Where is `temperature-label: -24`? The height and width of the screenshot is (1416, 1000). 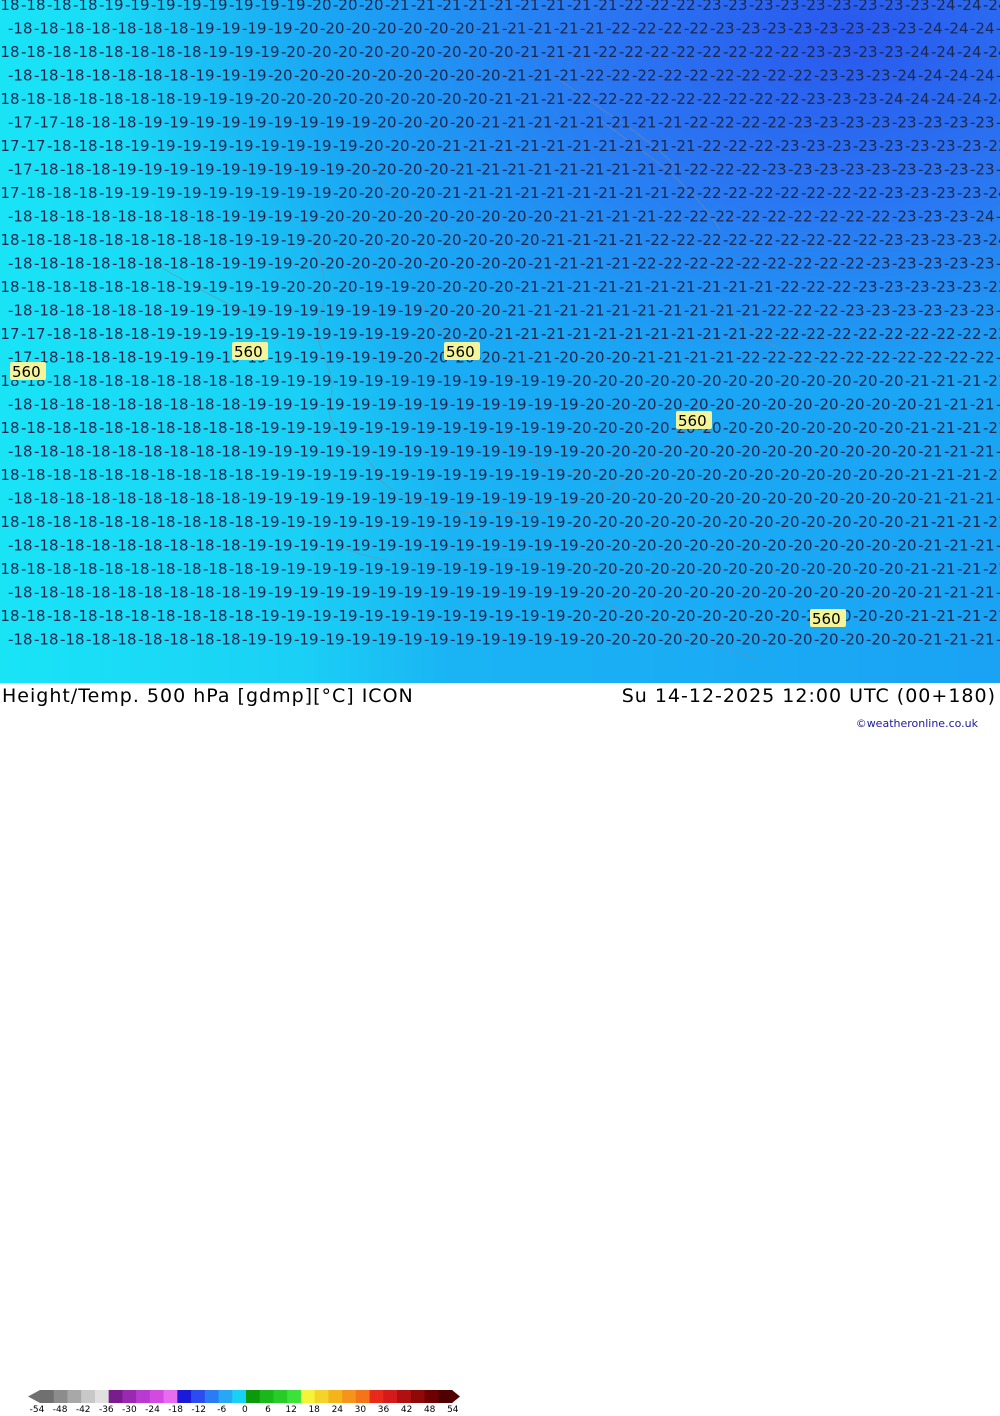
temperature-label: -24 is located at coordinates (956, 76).